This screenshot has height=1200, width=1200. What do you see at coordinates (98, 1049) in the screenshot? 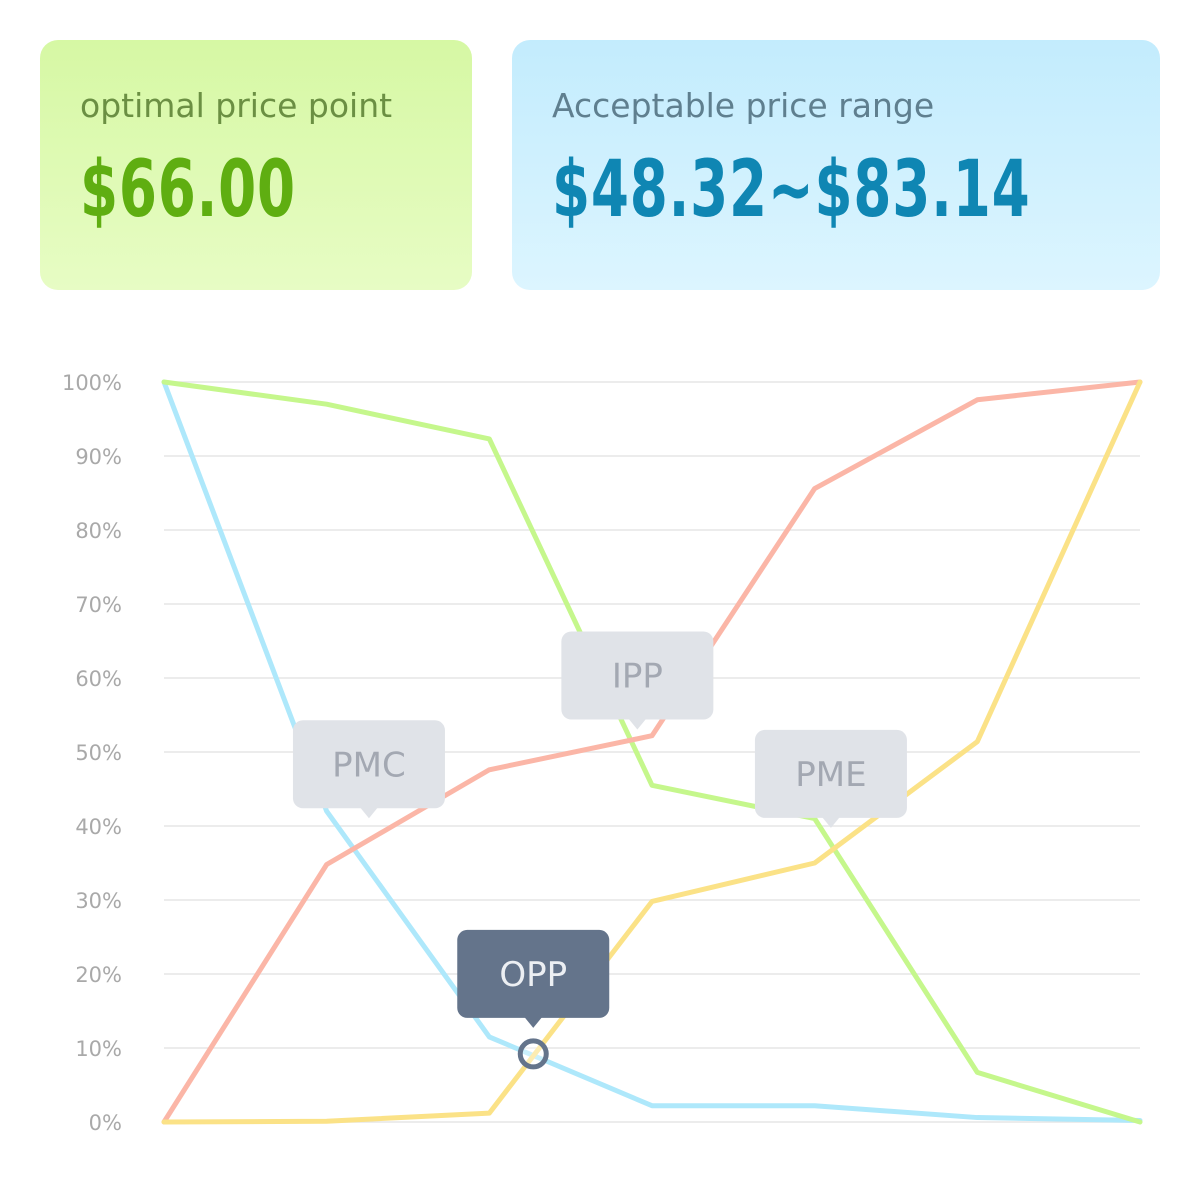
I see `y-tick-label: 10%` at bounding box center [98, 1049].